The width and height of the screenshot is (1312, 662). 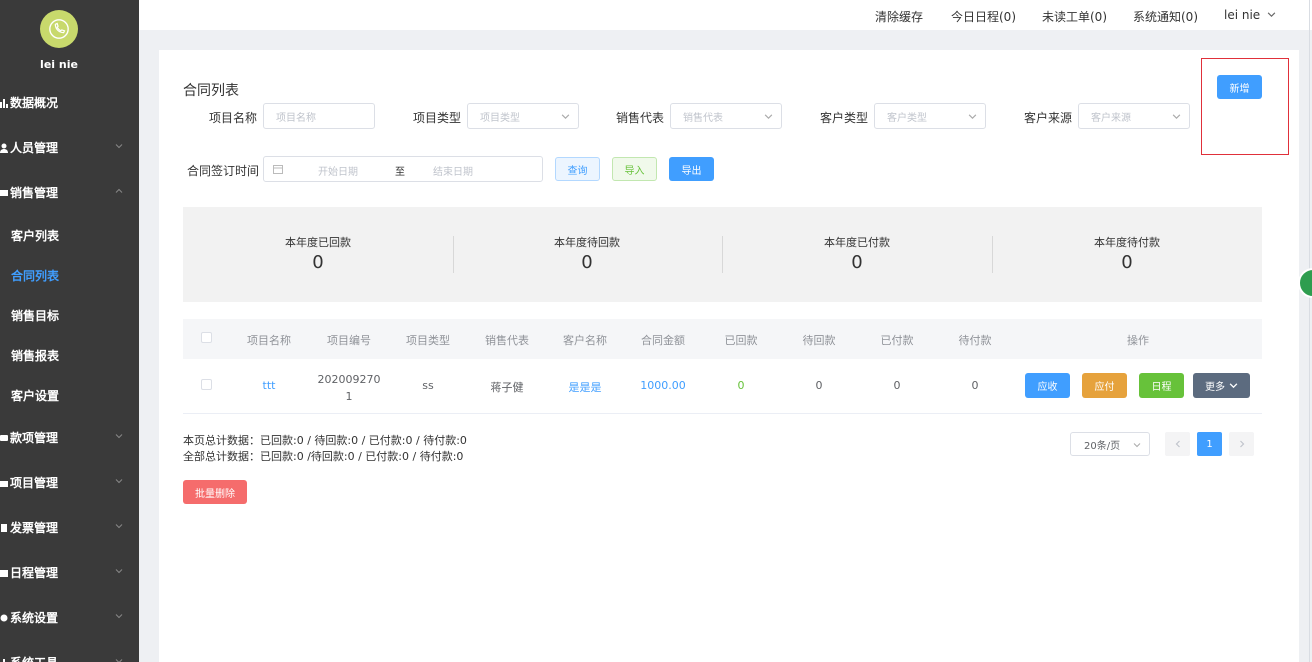 What do you see at coordinates (1074, 16) in the screenshot?
I see `unread-orders-link: 未读工单(0)` at bounding box center [1074, 16].